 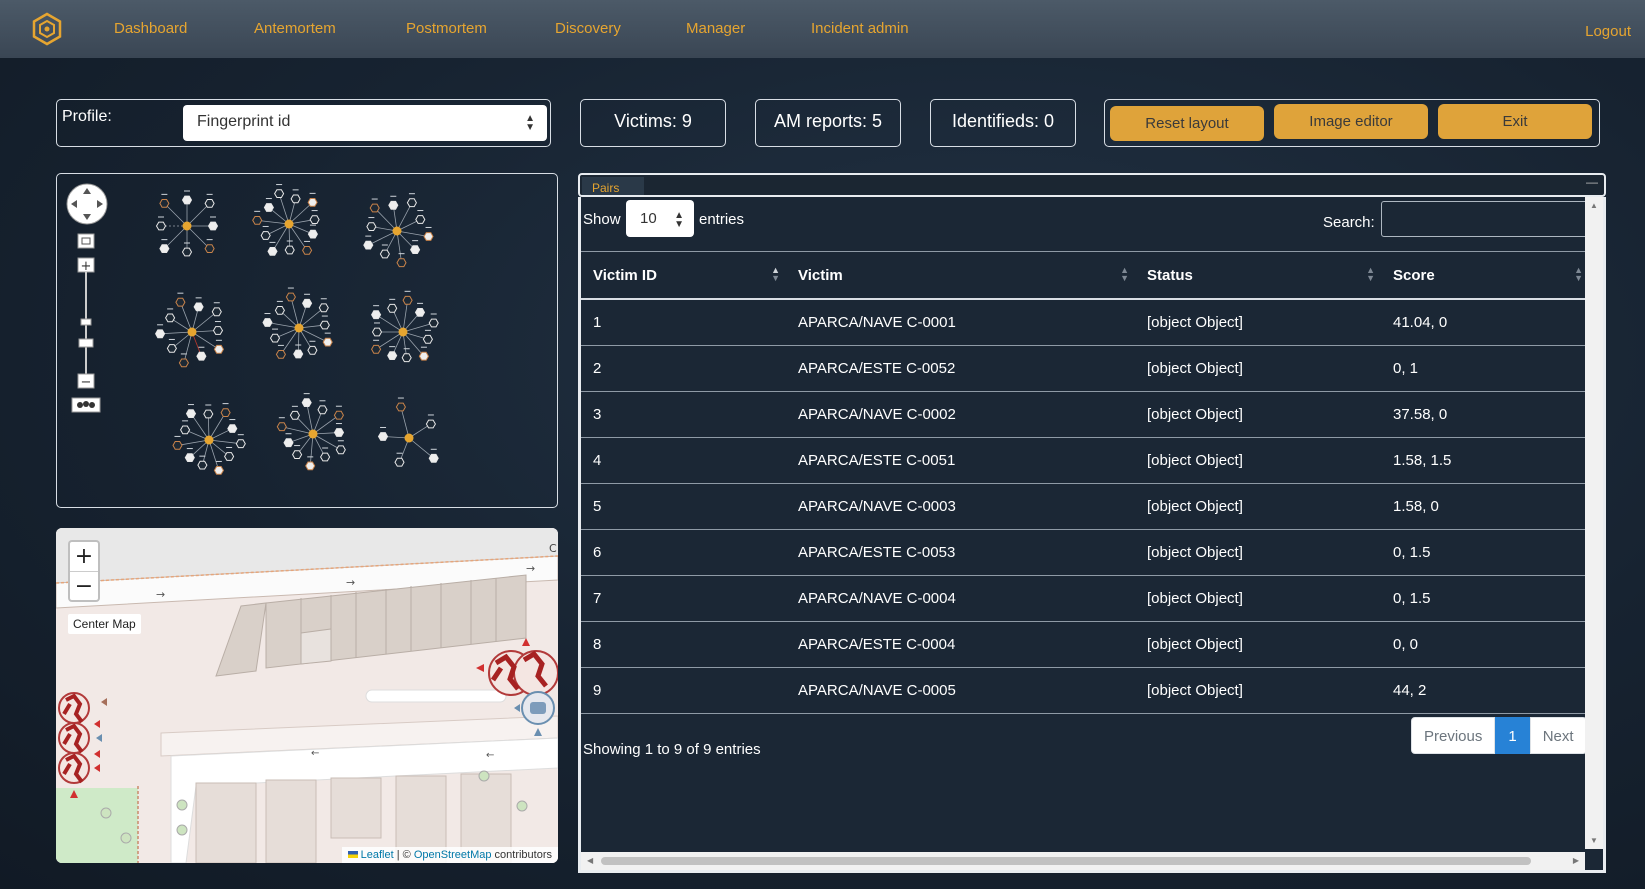 I want to click on scroll-up-icon: ▲, so click(x=1594, y=205).